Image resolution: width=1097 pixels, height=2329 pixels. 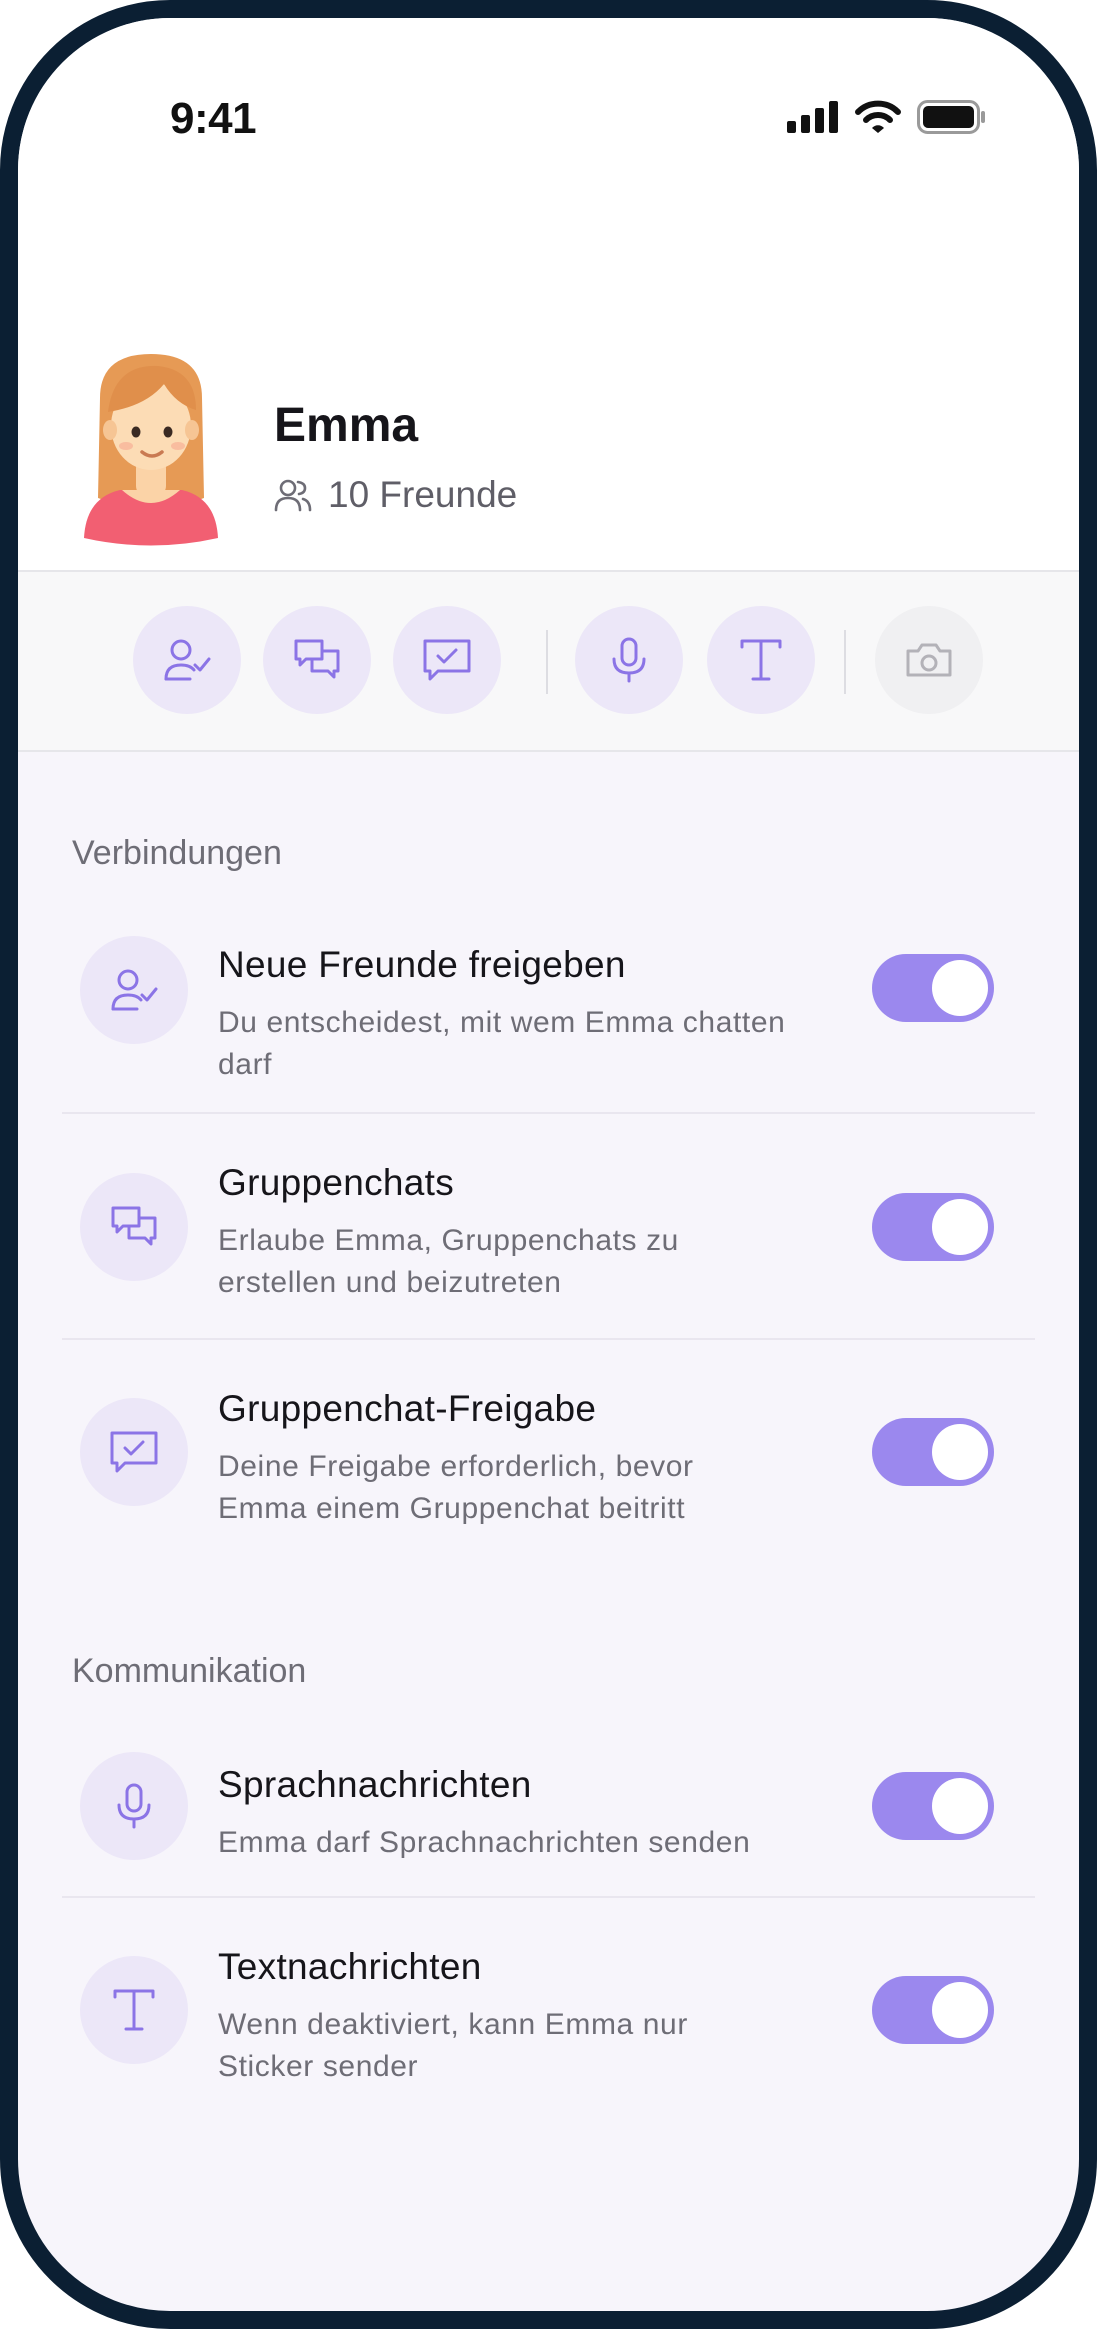 I want to click on status-icons, so click(x=887, y=117).